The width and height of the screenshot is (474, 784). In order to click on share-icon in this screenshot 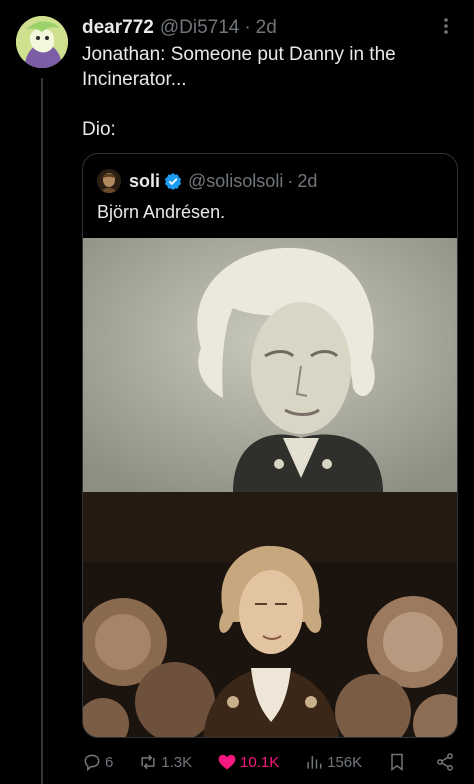, I will do `click(445, 762)`.